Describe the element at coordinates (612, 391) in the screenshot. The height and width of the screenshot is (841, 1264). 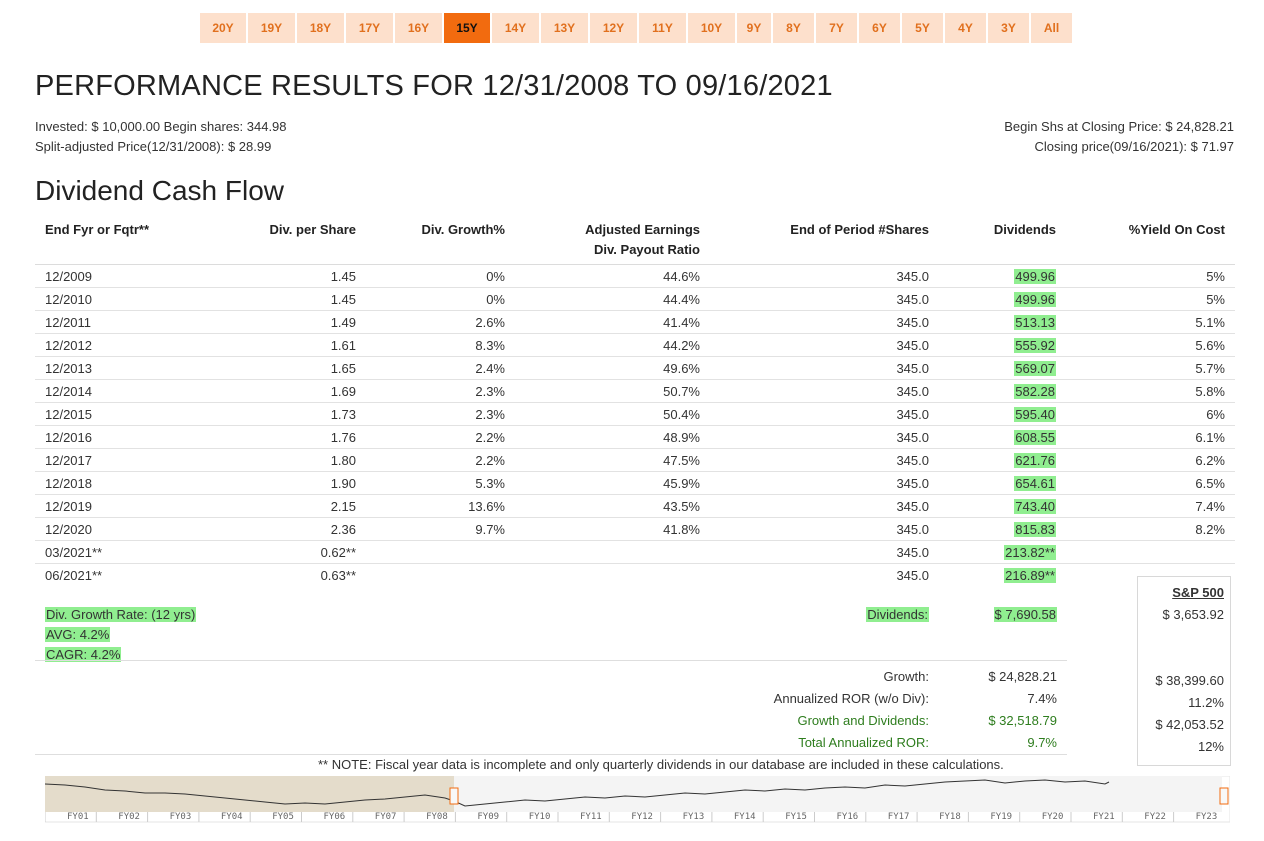
I see `cell-payout: 50.7%` at that location.